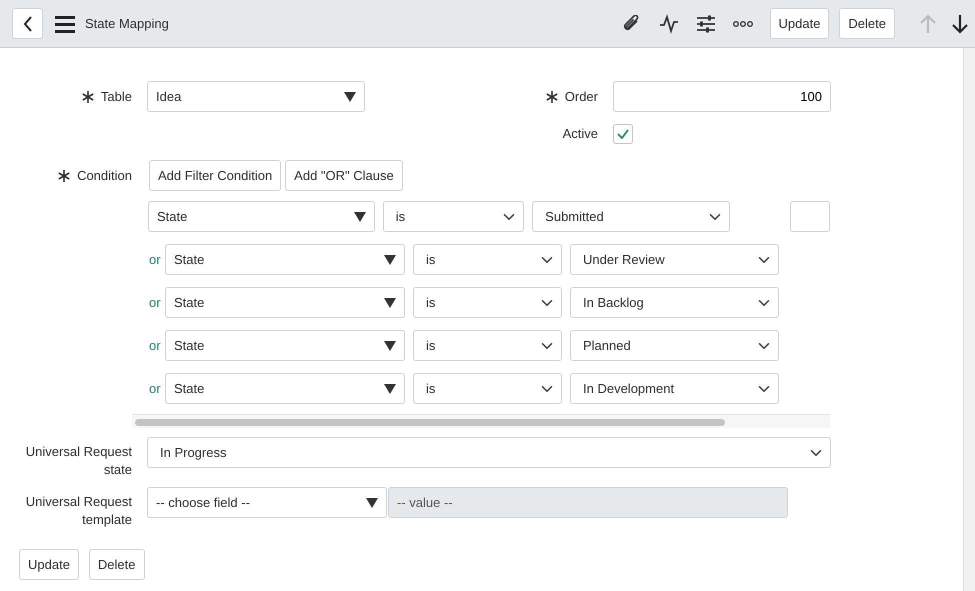 This screenshot has width=975, height=591. What do you see at coordinates (960, 24) in the screenshot?
I see `down-arrow-icon` at bounding box center [960, 24].